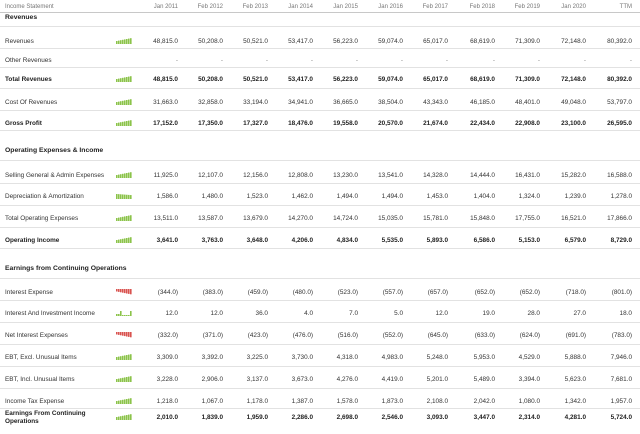 Image resolution: width=640 pixels, height=434 pixels. What do you see at coordinates (575, 335) in the screenshot?
I see `cell-value: (691.0)` at bounding box center [575, 335].